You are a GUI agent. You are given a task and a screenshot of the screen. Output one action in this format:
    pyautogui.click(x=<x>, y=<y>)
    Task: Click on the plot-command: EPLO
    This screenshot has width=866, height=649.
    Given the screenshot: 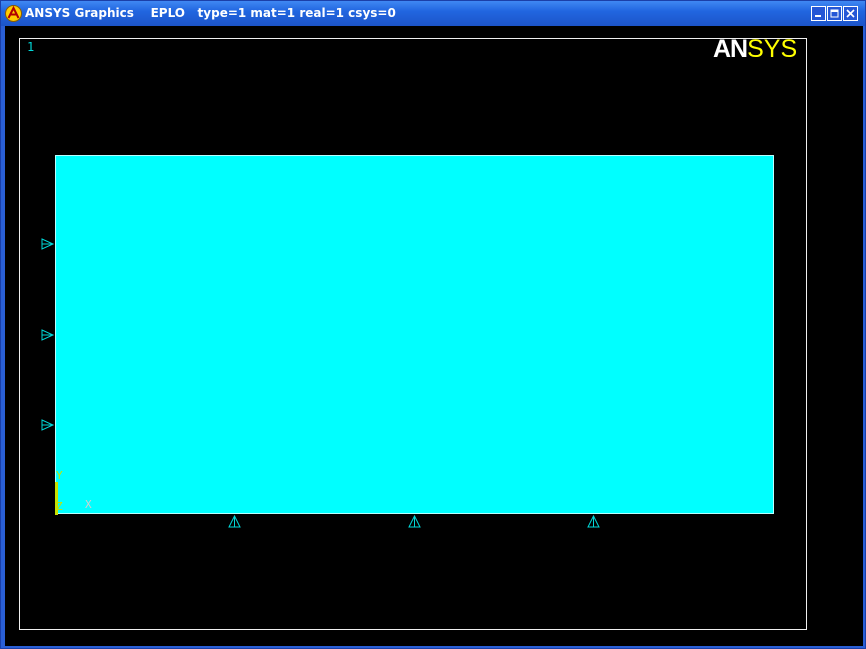 What is the action you would take?
    pyautogui.click(x=167, y=13)
    